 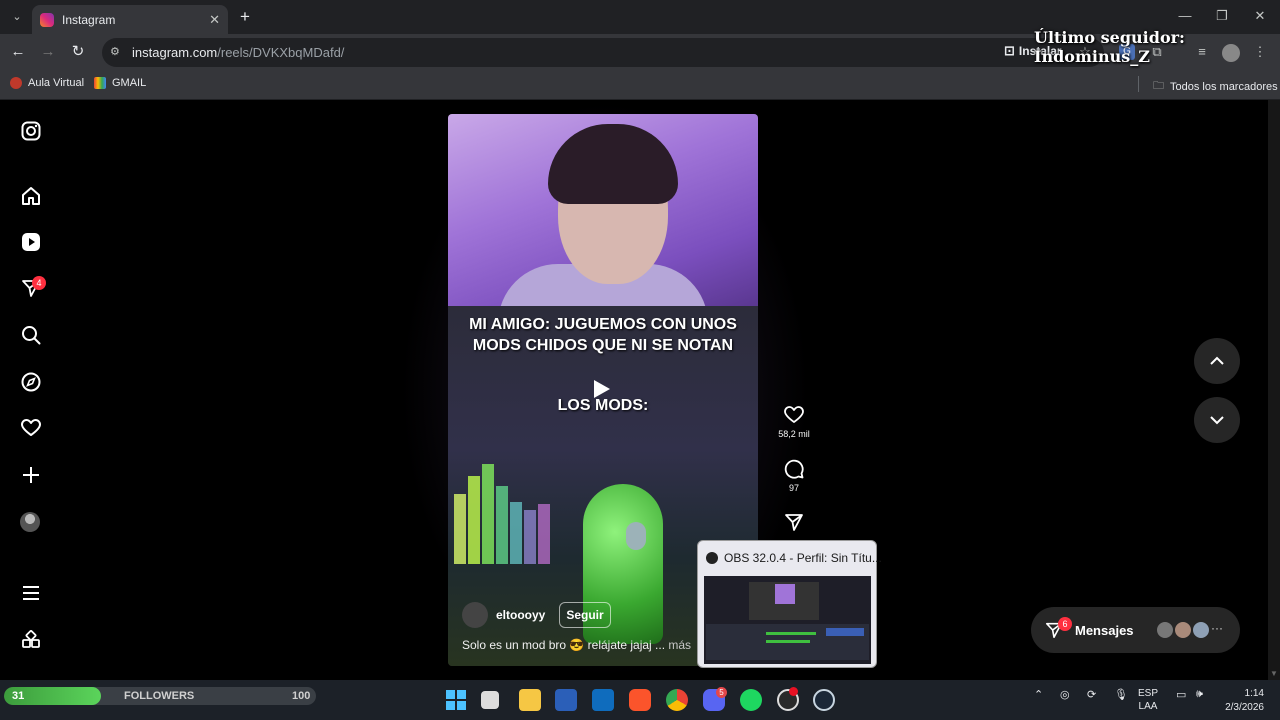 I want to click on obs-preview-docks, so click(x=787, y=642).